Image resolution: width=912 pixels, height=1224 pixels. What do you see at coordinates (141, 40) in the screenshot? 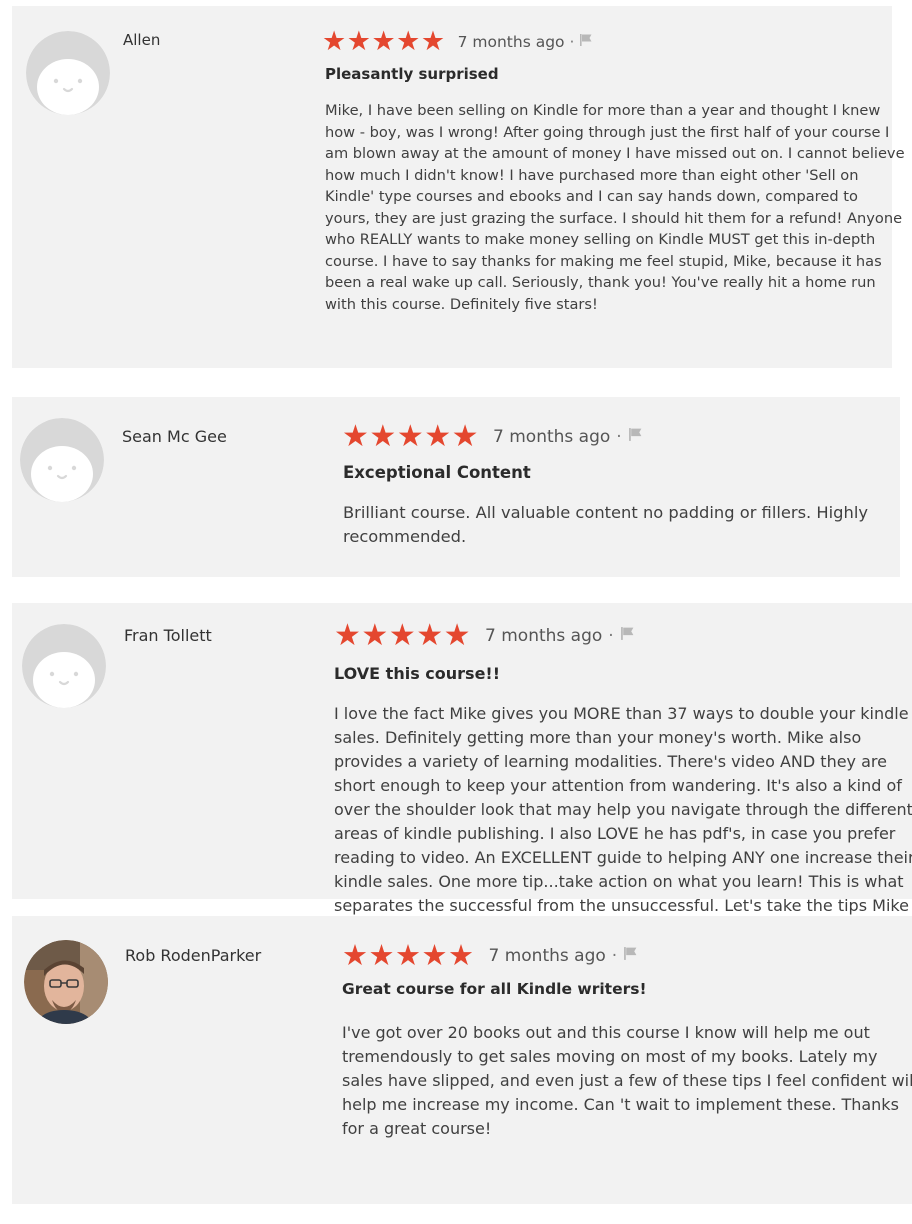
I see `reviewer-name: Allen` at bounding box center [141, 40].